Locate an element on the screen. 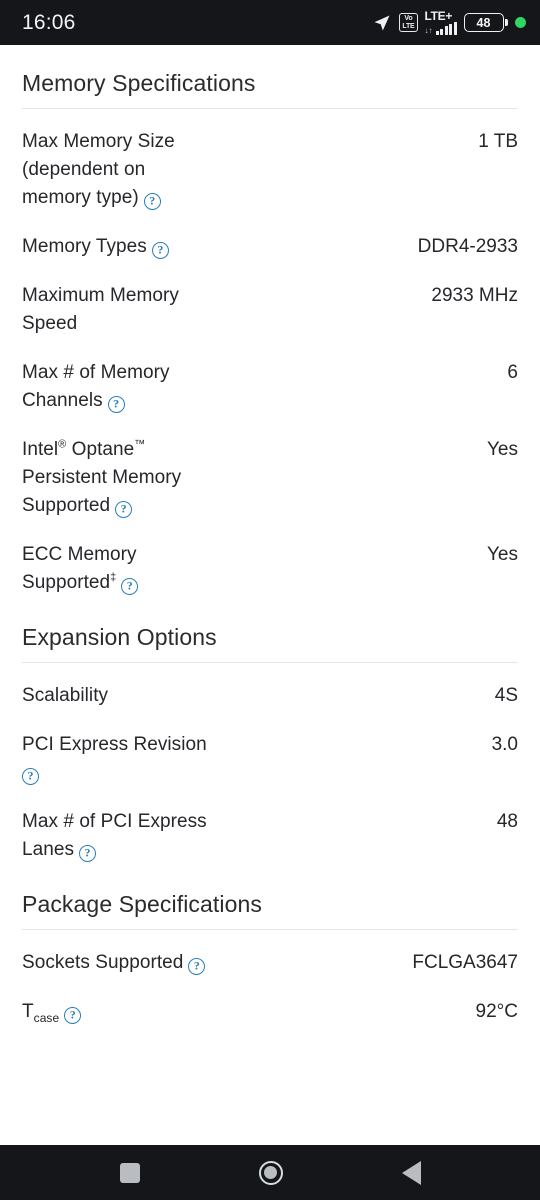  spec-value: DDR4-2933 is located at coordinates (467, 246).